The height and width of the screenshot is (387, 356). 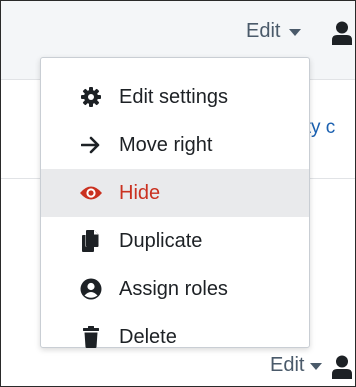 What do you see at coordinates (166, 144) in the screenshot?
I see `menu-item-label: Move right` at bounding box center [166, 144].